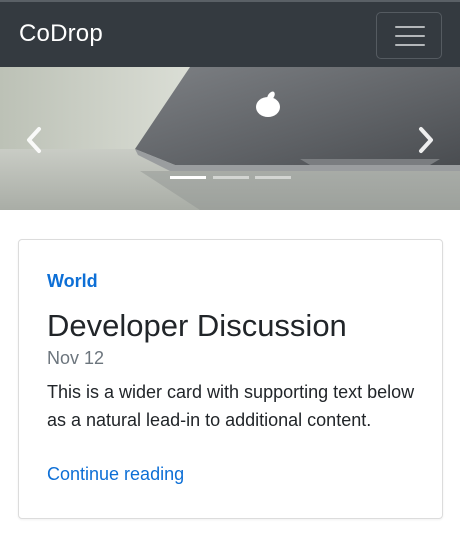 The height and width of the screenshot is (540, 460). I want to click on chevron-right-icon, so click(426, 140).